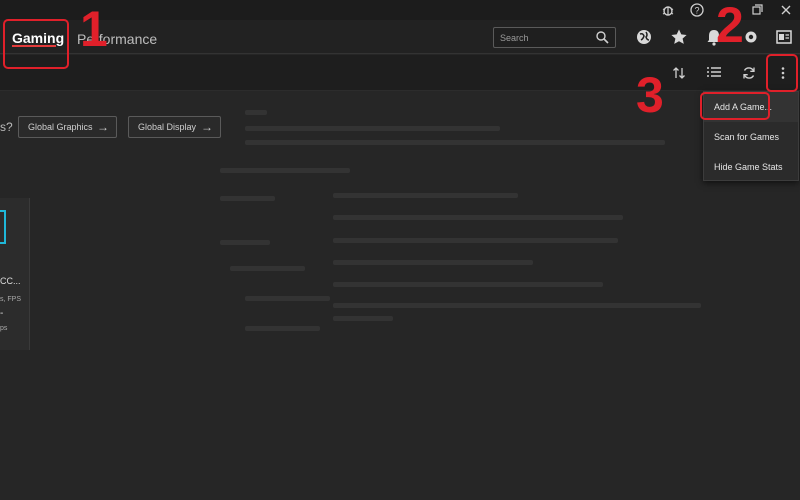 This screenshot has width=800, height=500. What do you see at coordinates (751, 37) in the screenshot?
I see `settings-icon` at bounding box center [751, 37].